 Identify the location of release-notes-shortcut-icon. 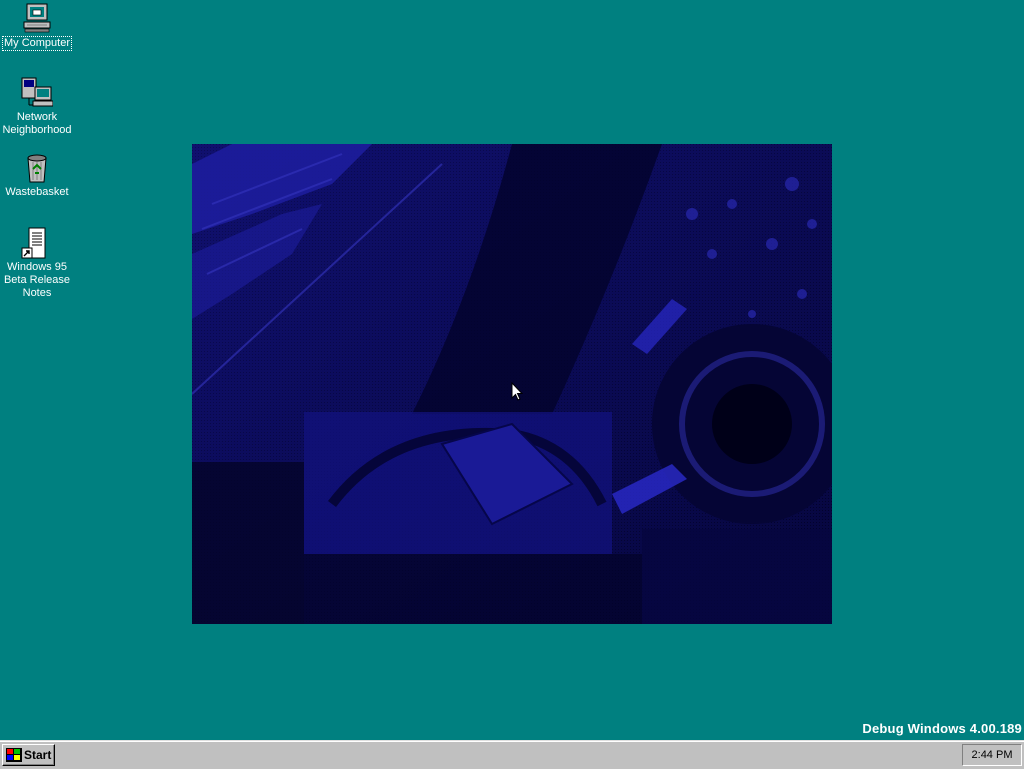
(33, 243).